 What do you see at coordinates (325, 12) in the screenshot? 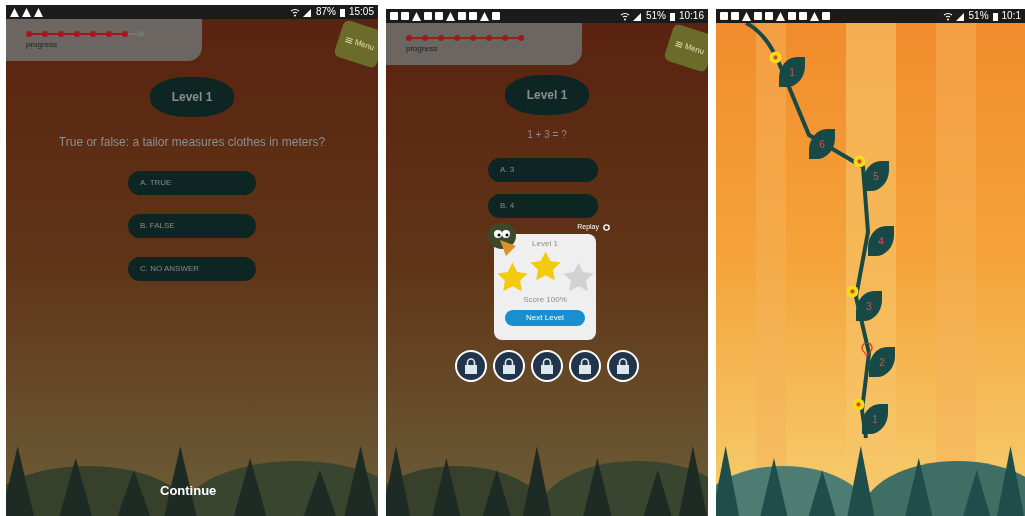
I see `battery-level: 87%` at bounding box center [325, 12].